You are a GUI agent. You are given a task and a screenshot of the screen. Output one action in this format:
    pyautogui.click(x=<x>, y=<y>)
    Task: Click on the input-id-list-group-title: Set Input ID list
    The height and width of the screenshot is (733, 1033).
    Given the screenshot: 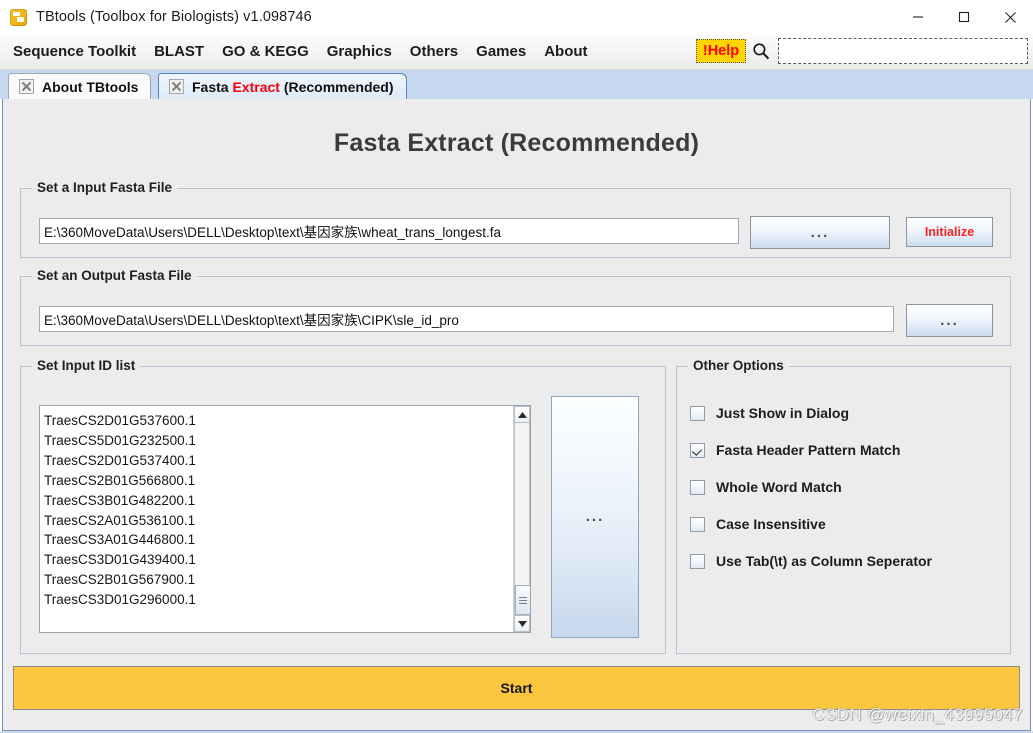 What is the action you would take?
    pyautogui.click(x=86, y=365)
    